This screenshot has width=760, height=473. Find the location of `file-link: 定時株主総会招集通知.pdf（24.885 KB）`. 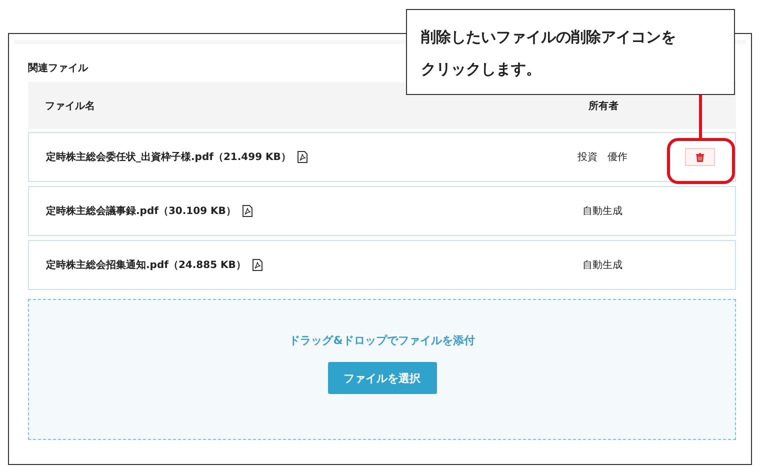

file-link: 定時株主総会招集通知.pdf（24.885 KB） is located at coordinates (146, 265).